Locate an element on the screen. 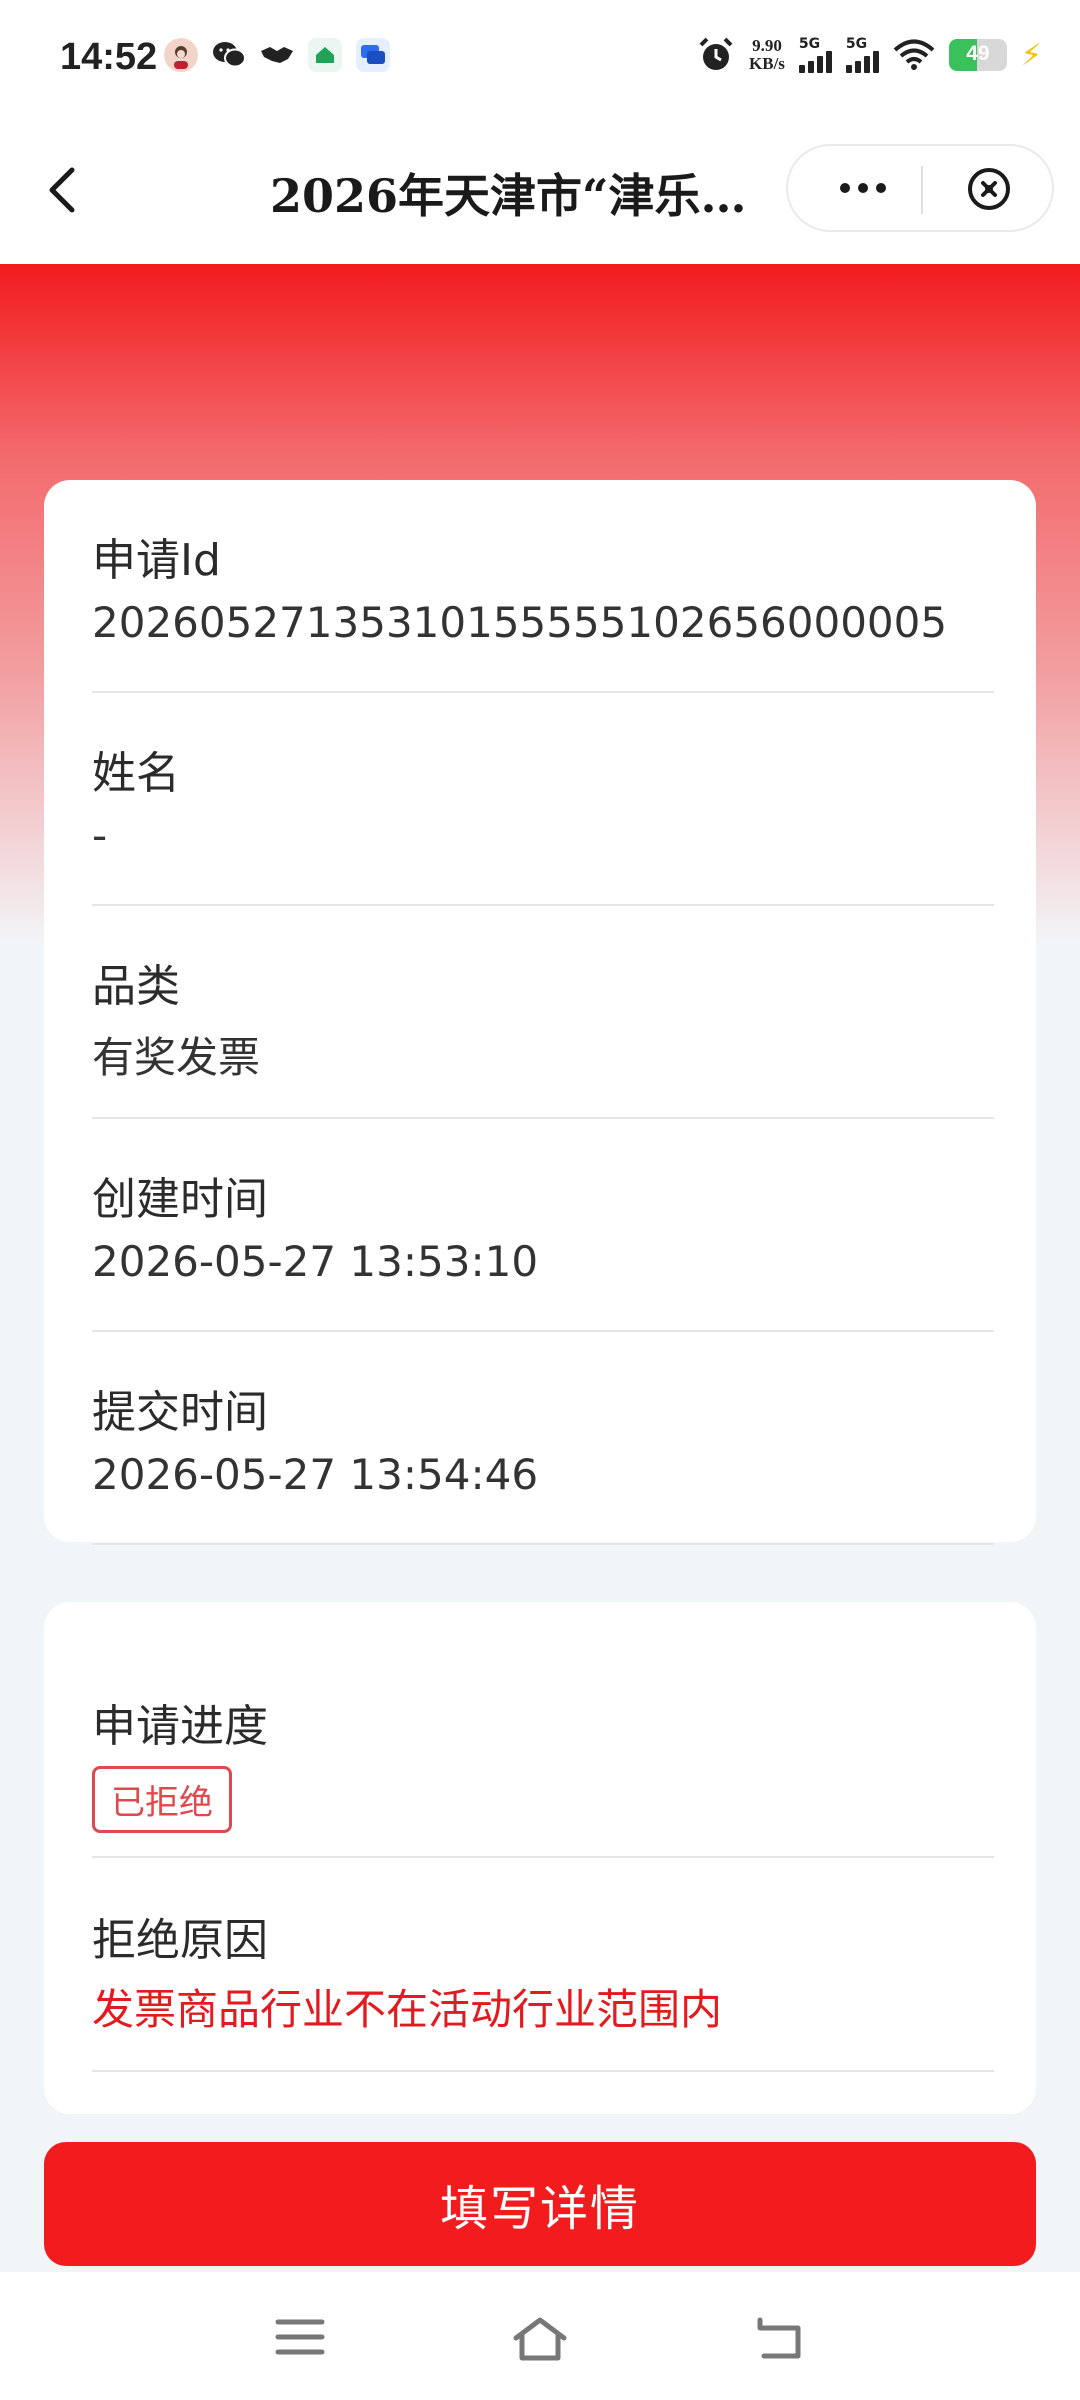  signal-2: 5G is located at coordinates (862, 54).